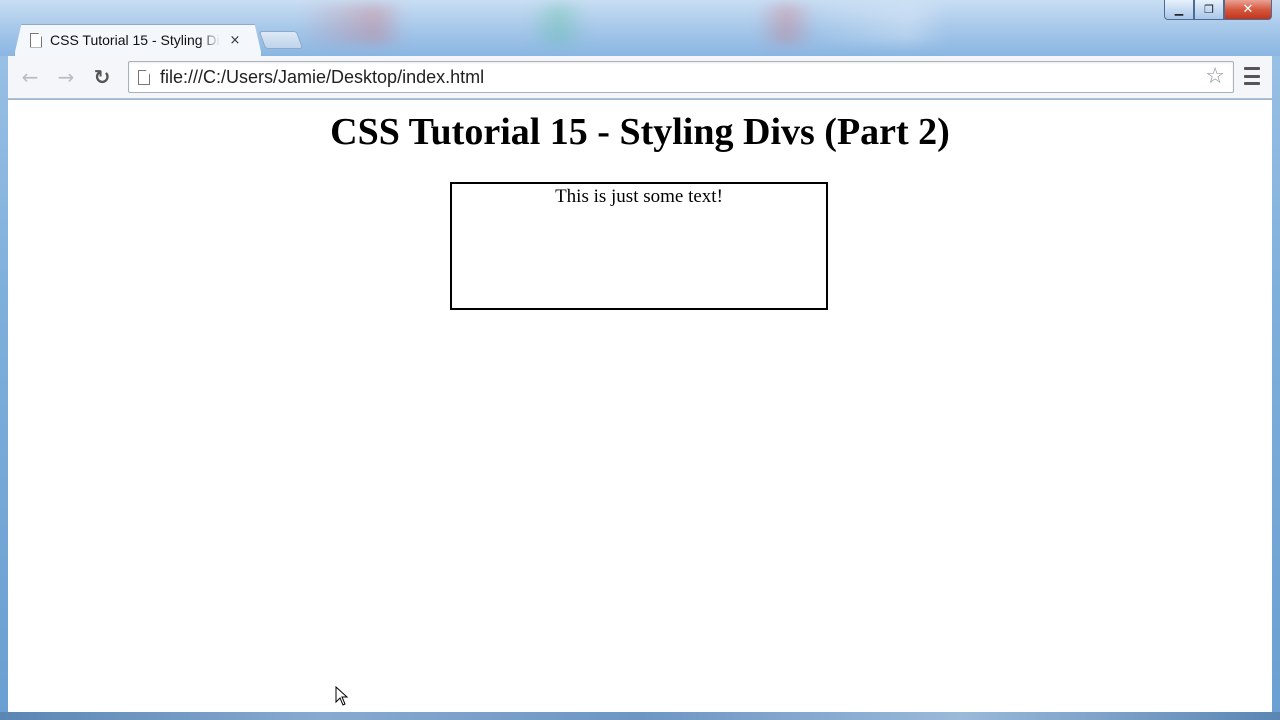 The width and height of the screenshot is (1280, 720). What do you see at coordinates (639, 246) in the screenshot?
I see `styled-div: This is just some text!` at bounding box center [639, 246].